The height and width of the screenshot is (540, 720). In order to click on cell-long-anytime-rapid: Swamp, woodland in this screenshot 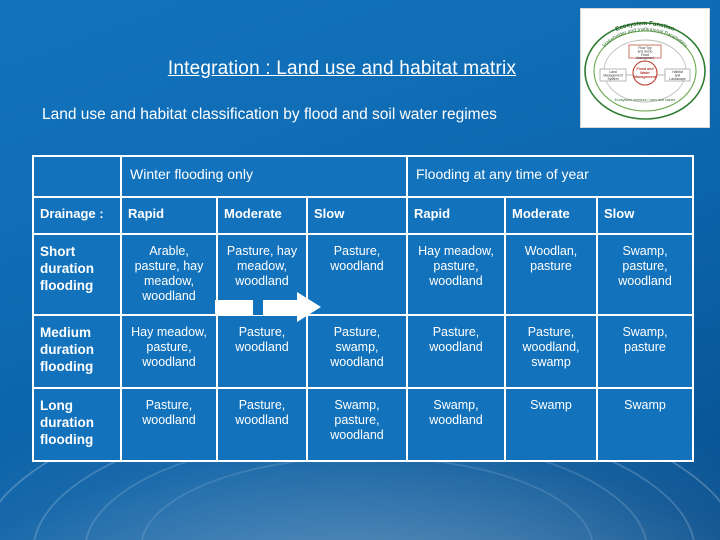, I will do `click(456, 424)`.